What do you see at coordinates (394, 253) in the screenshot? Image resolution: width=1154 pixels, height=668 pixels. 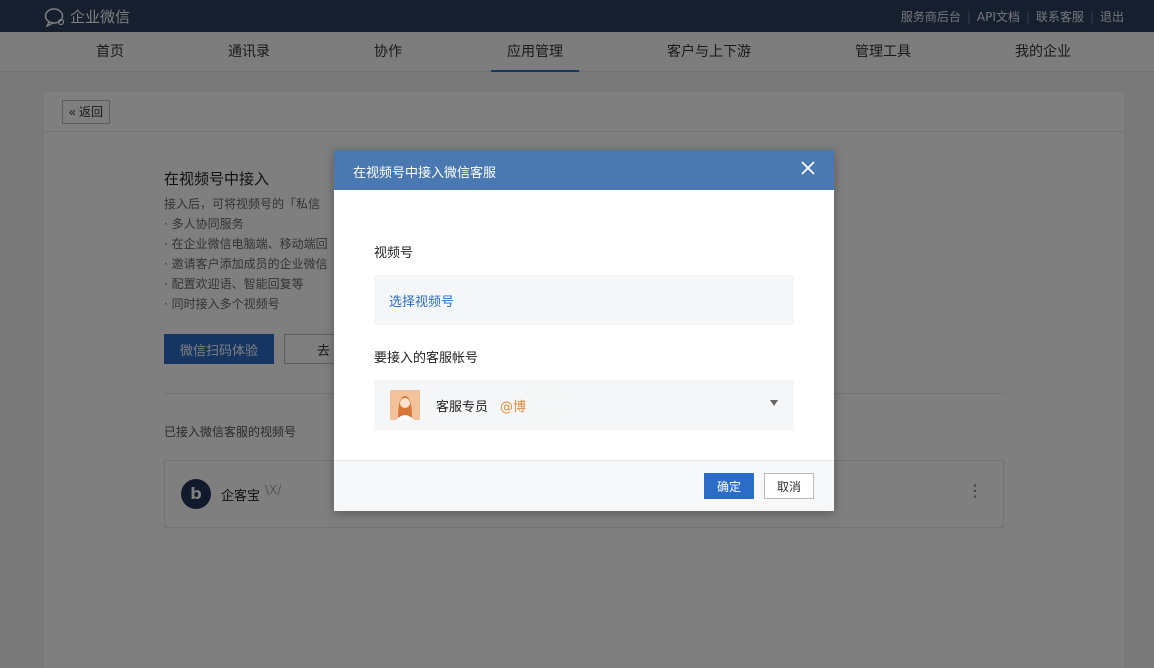 I see `video-channel-label: 视频号` at bounding box center [394, 253].